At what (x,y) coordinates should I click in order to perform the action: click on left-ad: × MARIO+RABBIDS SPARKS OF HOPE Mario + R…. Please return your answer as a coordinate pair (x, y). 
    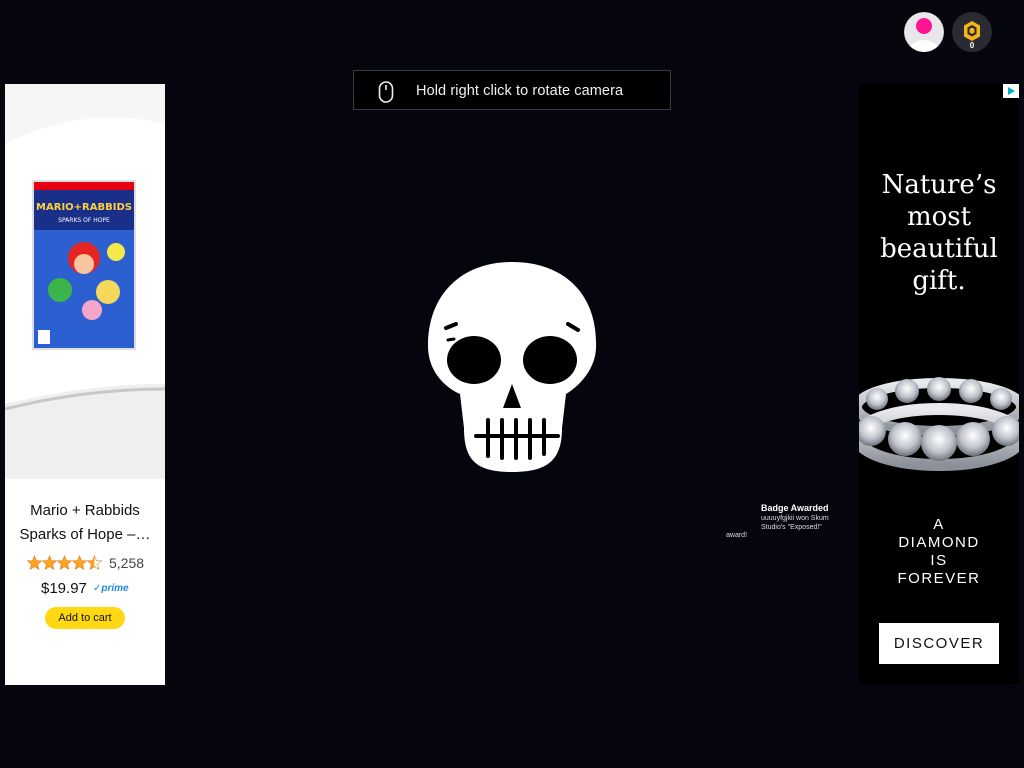
    Looking at the image, I should click on (85, 384).